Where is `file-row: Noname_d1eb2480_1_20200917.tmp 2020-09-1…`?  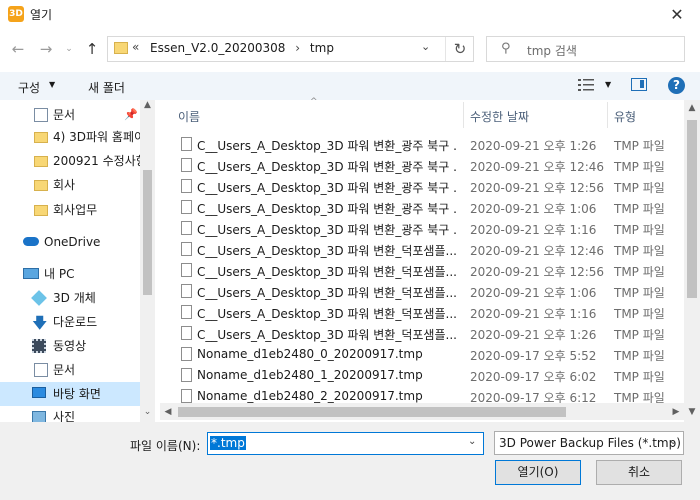
file-row: Noname_d1eb2480_1_20200917.tmp 2020-09-1… is located at coordinates (422, 375).